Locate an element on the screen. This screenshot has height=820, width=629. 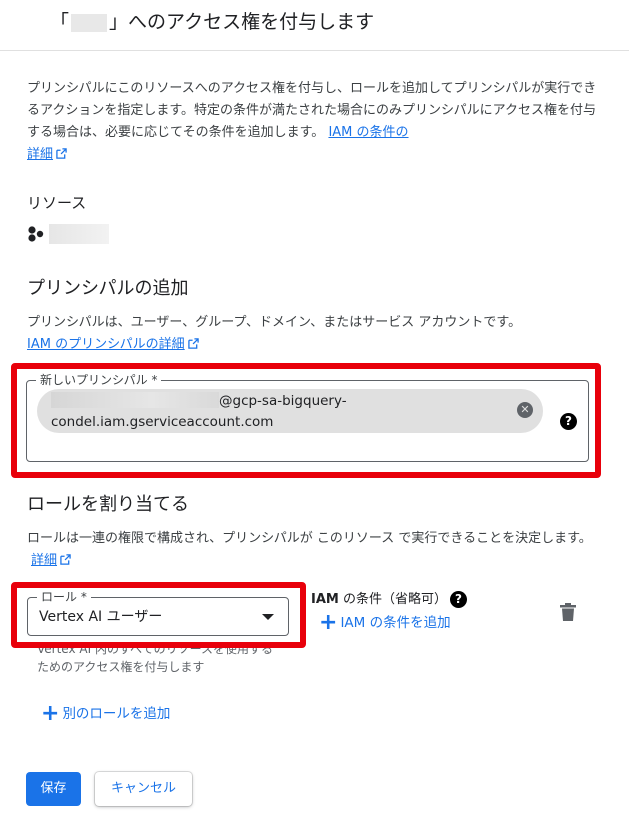
iam-condition-help-icon: ? is located at coordinates (458, 599).